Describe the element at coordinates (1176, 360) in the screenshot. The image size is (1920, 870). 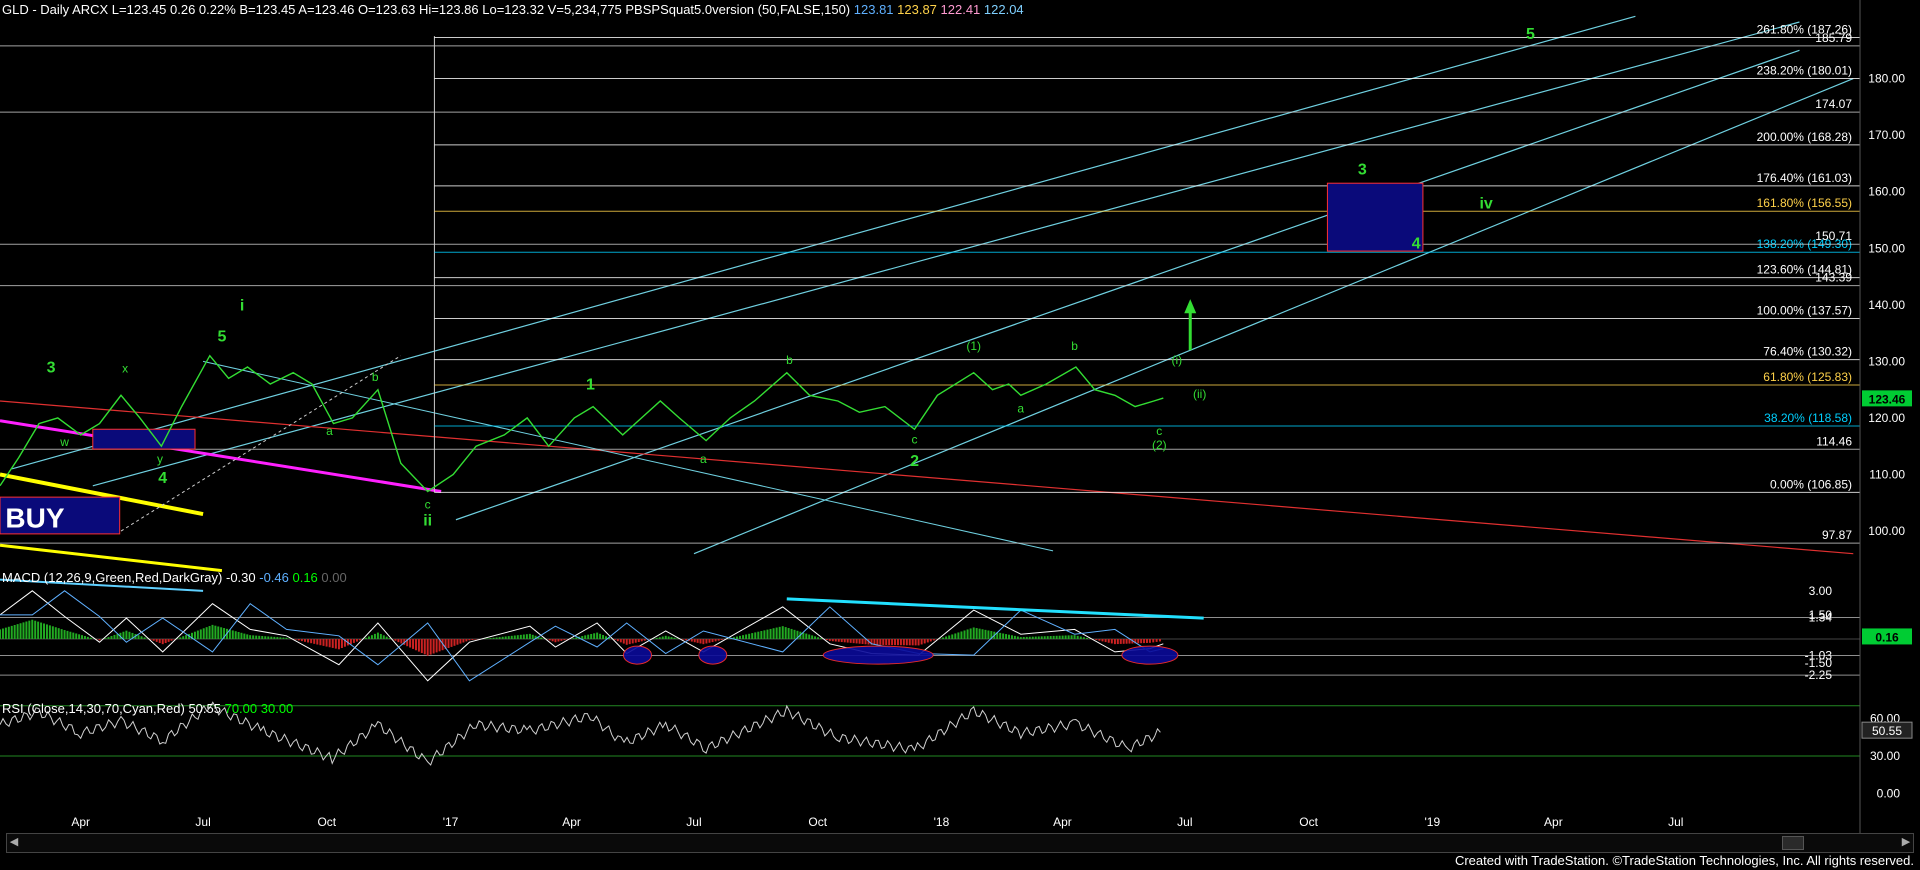
I see `wave-label: (i)` at that location.